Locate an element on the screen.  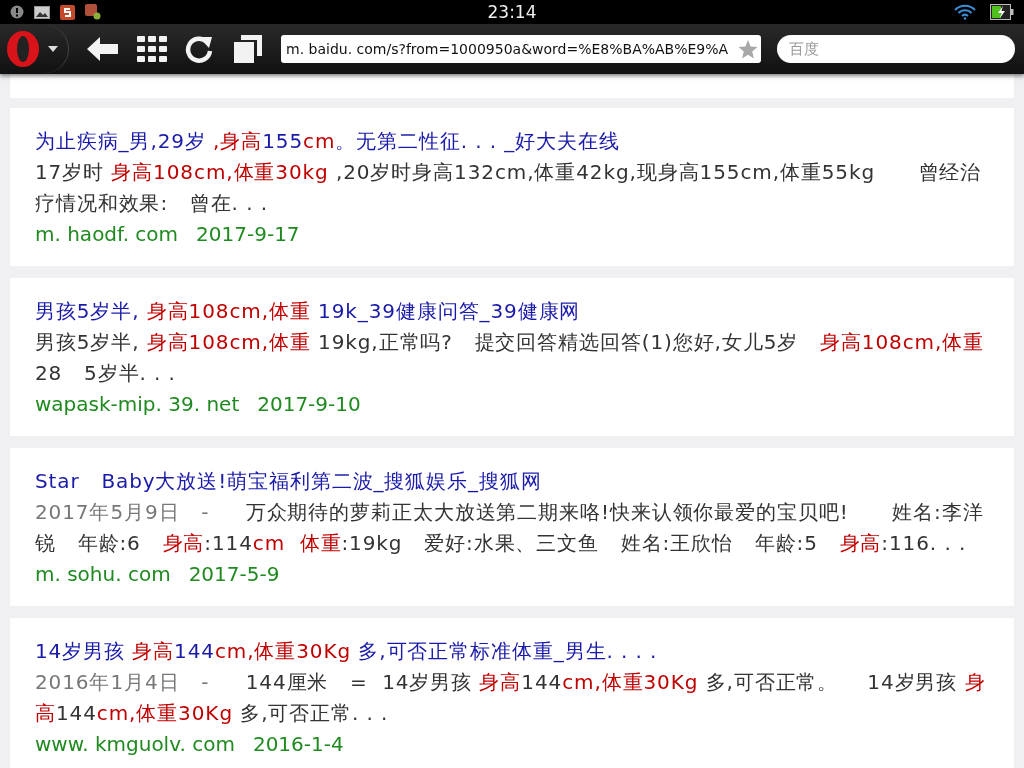
result-source: www. kmguolv. com is located at coordinates (135, 744).